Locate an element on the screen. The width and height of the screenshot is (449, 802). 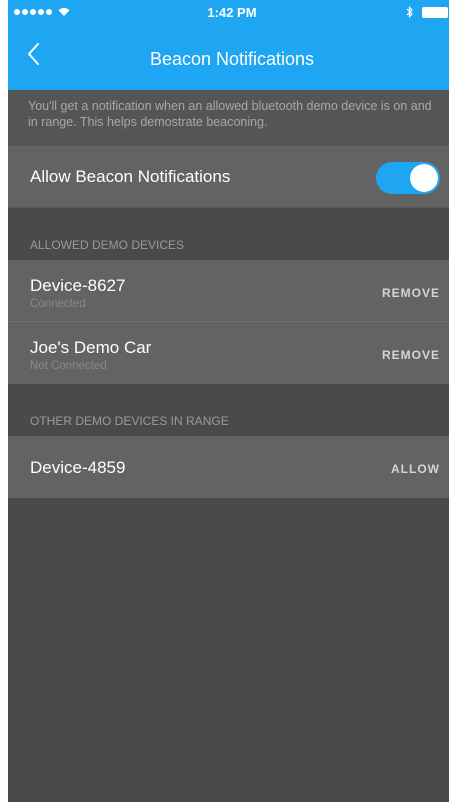
toggle-label: Allow Beacon Notifications is located at coordinates (130, 176).